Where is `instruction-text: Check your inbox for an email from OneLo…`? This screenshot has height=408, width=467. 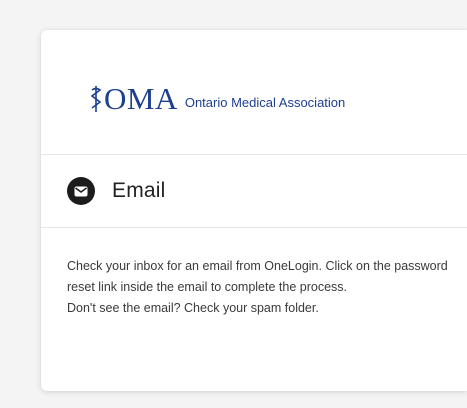 instruction-text: Check your inbox for an email from OneLo… is located at coordinates (259, 287).